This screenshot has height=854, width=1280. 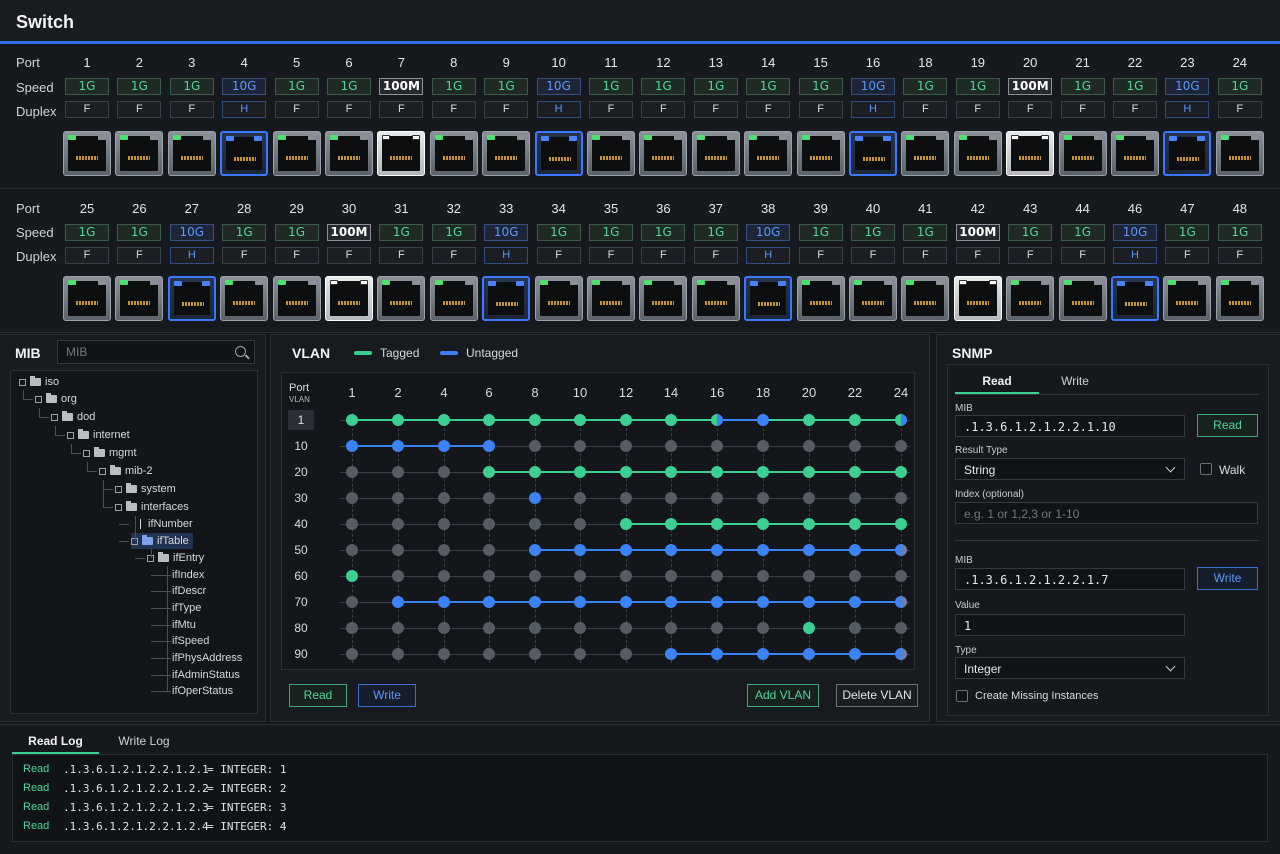 I want to click on vlan-write-button: Write, so click(x=387, y=695).